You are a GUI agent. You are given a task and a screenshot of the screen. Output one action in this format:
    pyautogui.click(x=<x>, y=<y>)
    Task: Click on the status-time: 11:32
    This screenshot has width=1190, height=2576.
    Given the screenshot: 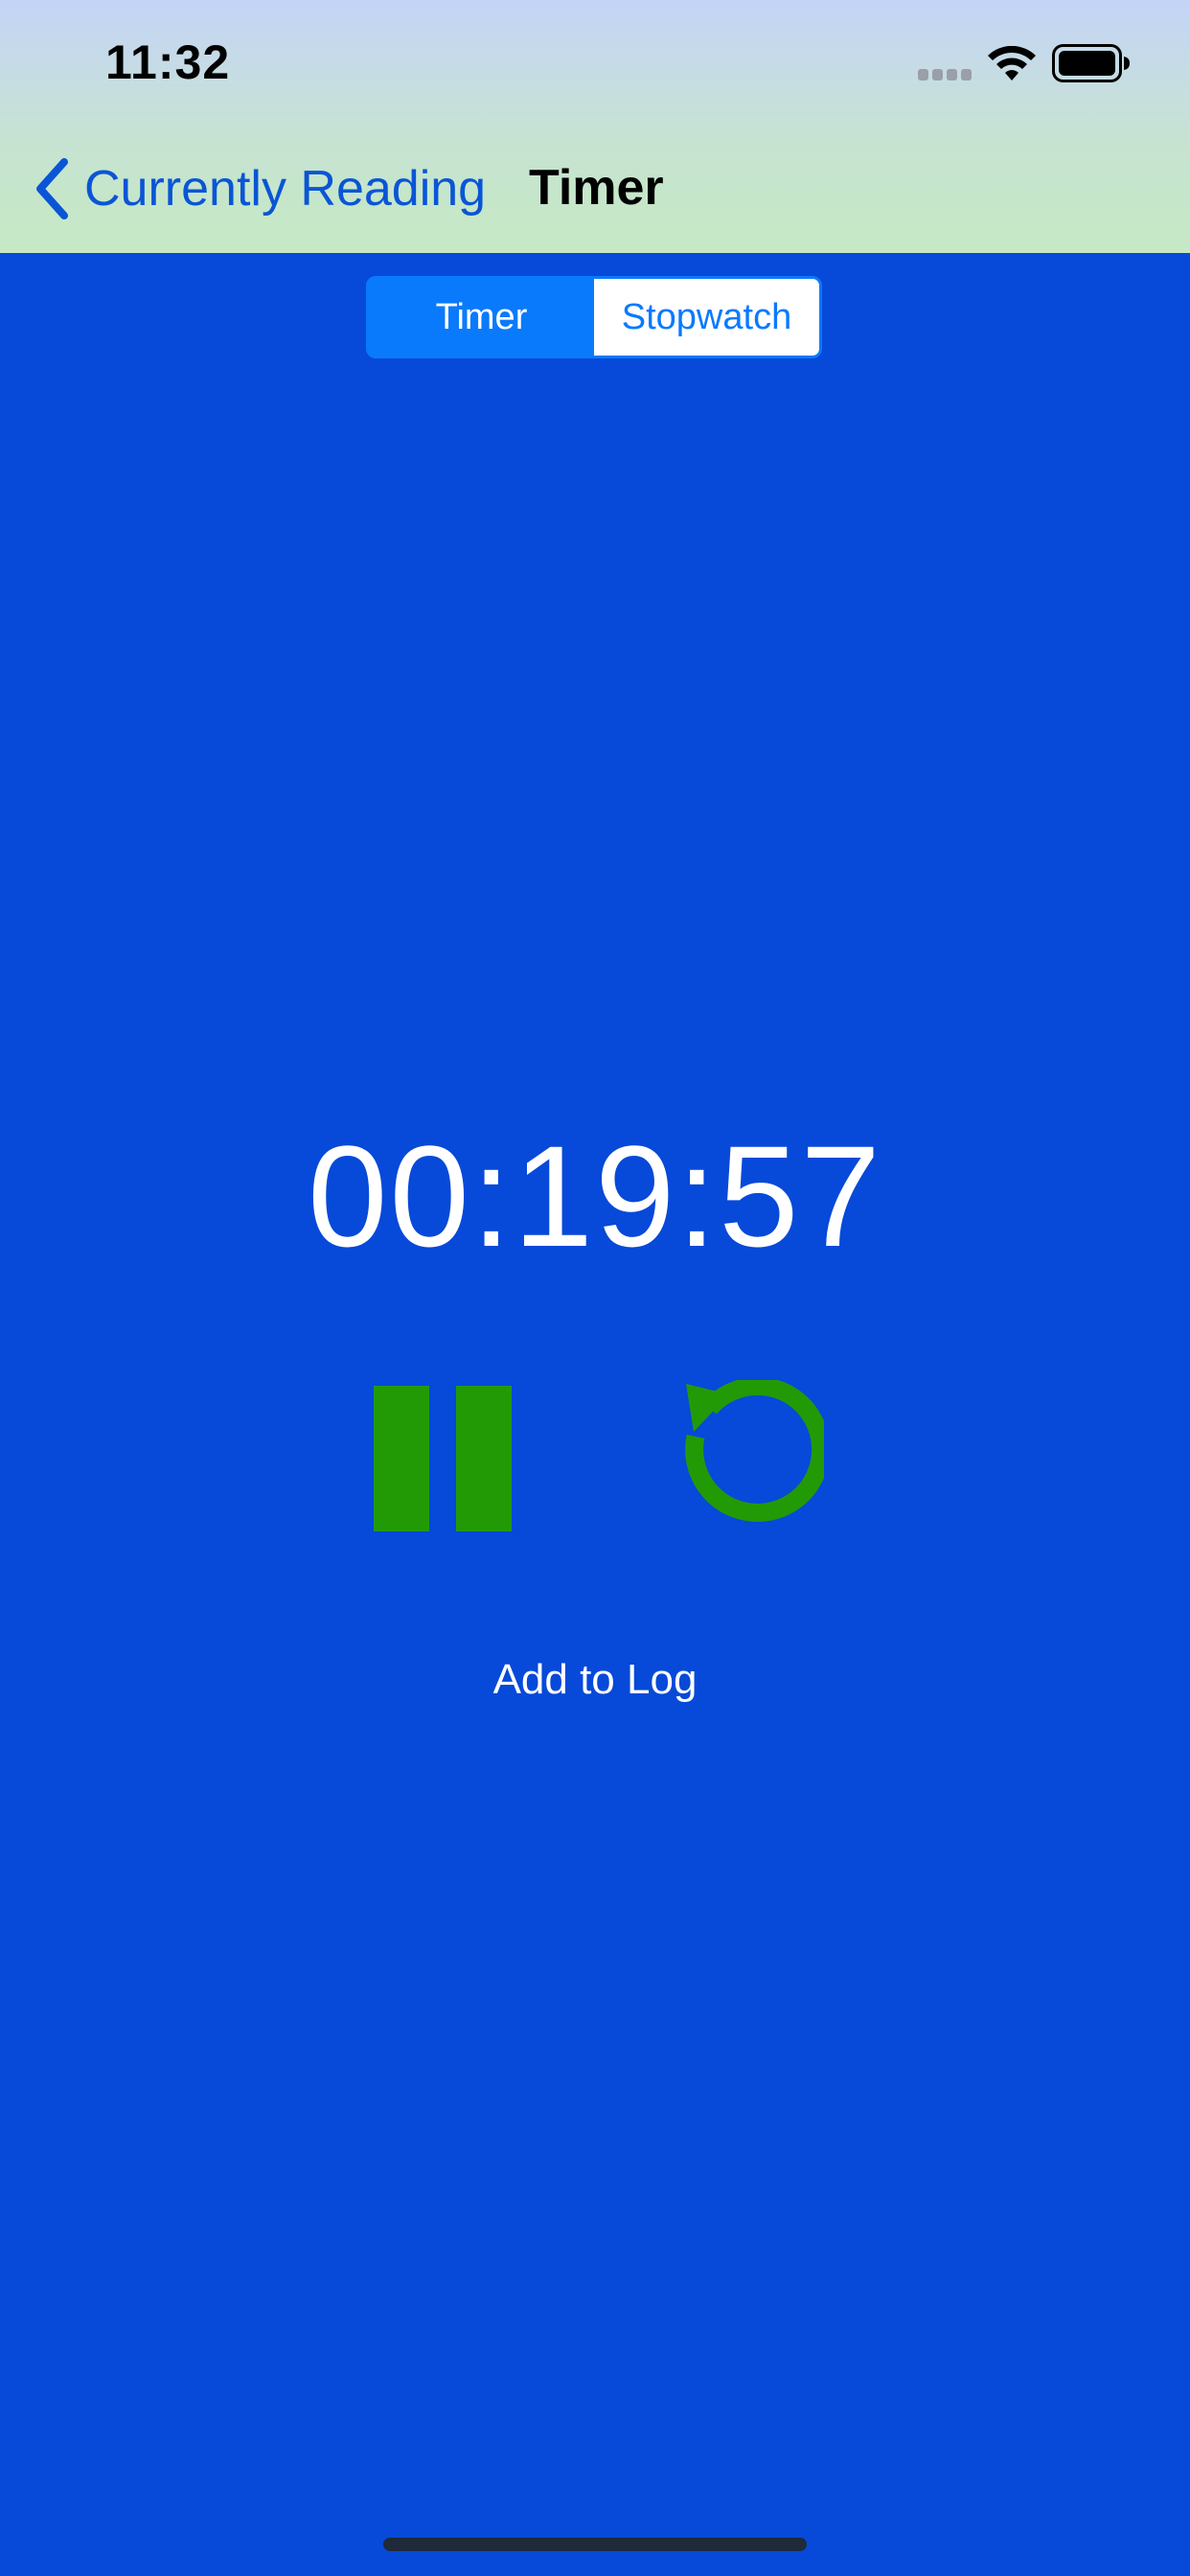 What is the action you would take?
    pyautogui.click(x=168, y=62)
    